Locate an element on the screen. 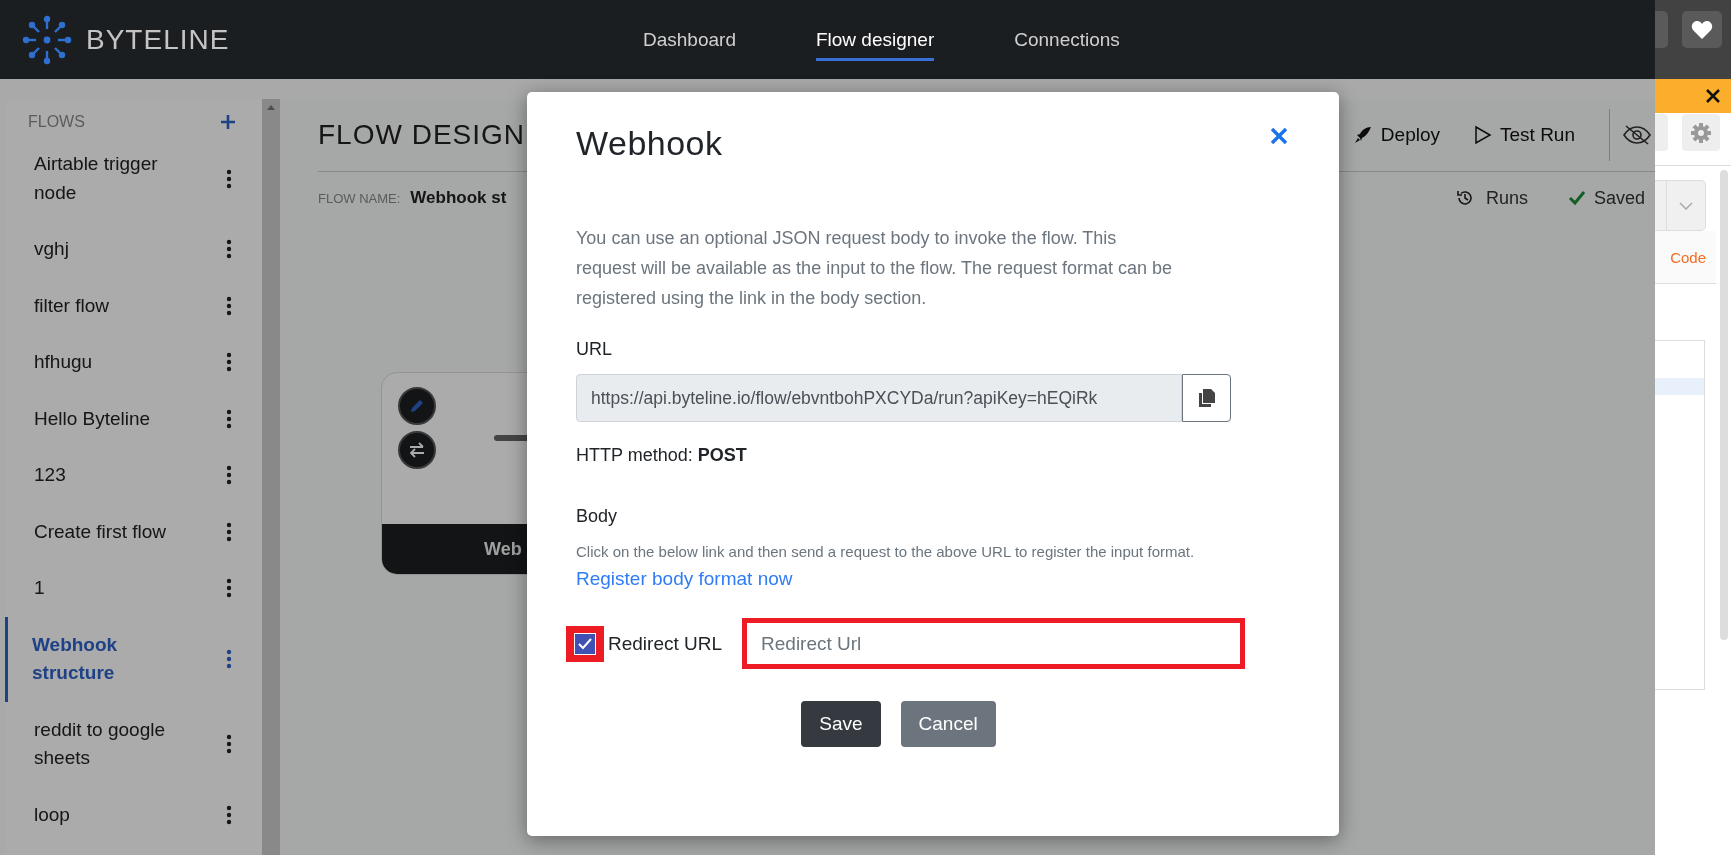  history-icon is located at coordinates (1464, 198).